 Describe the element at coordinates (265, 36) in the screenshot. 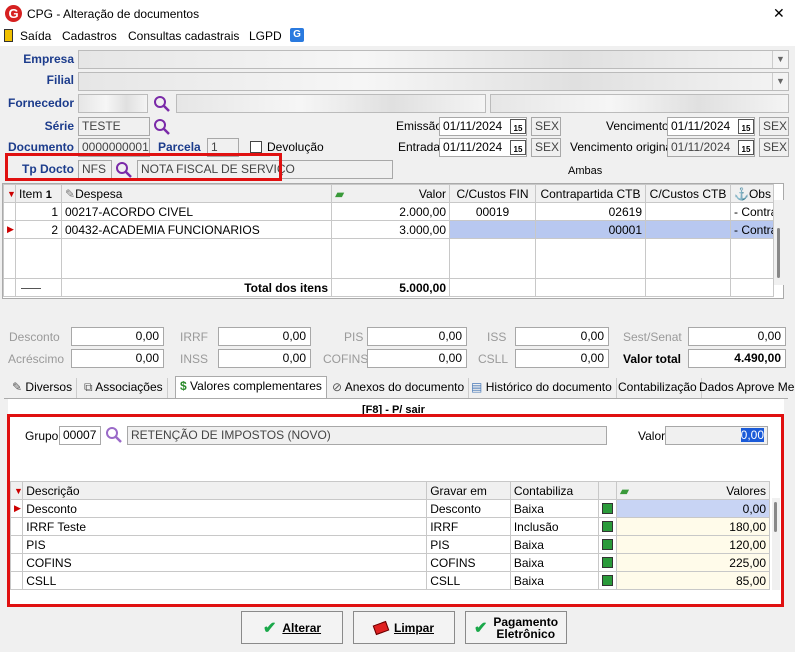

I see `menu-lgpd: LGPD` at that location.